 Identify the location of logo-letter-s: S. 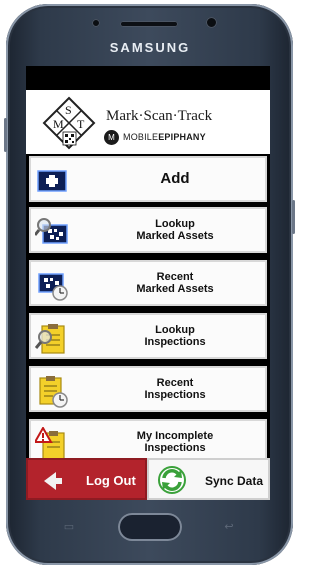
(68, 110).